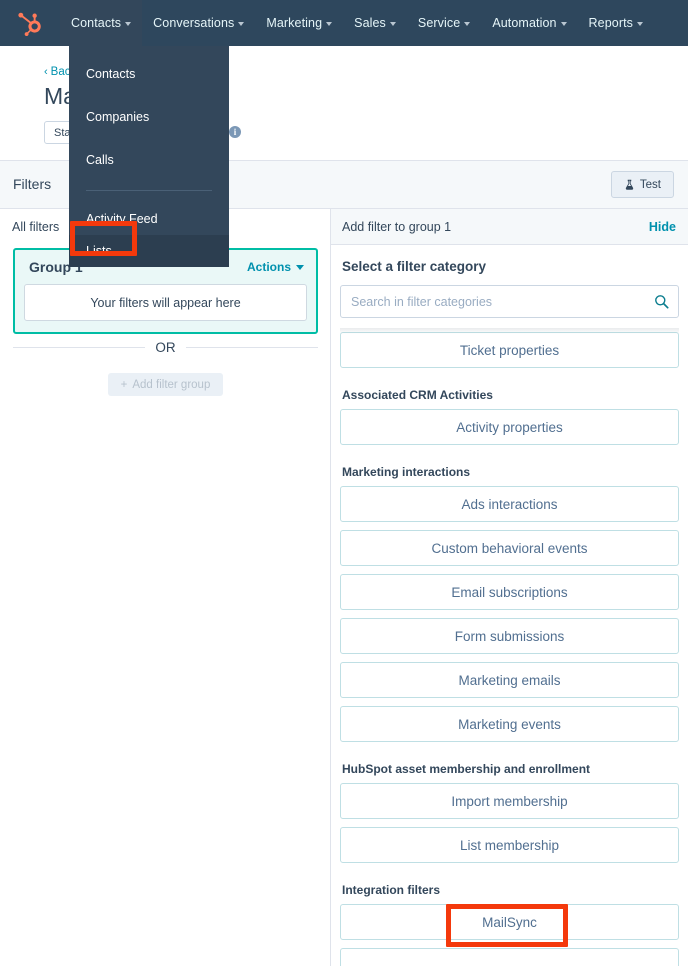  I want to click on filter-section-heading: Integration filters, so click(391, 890).